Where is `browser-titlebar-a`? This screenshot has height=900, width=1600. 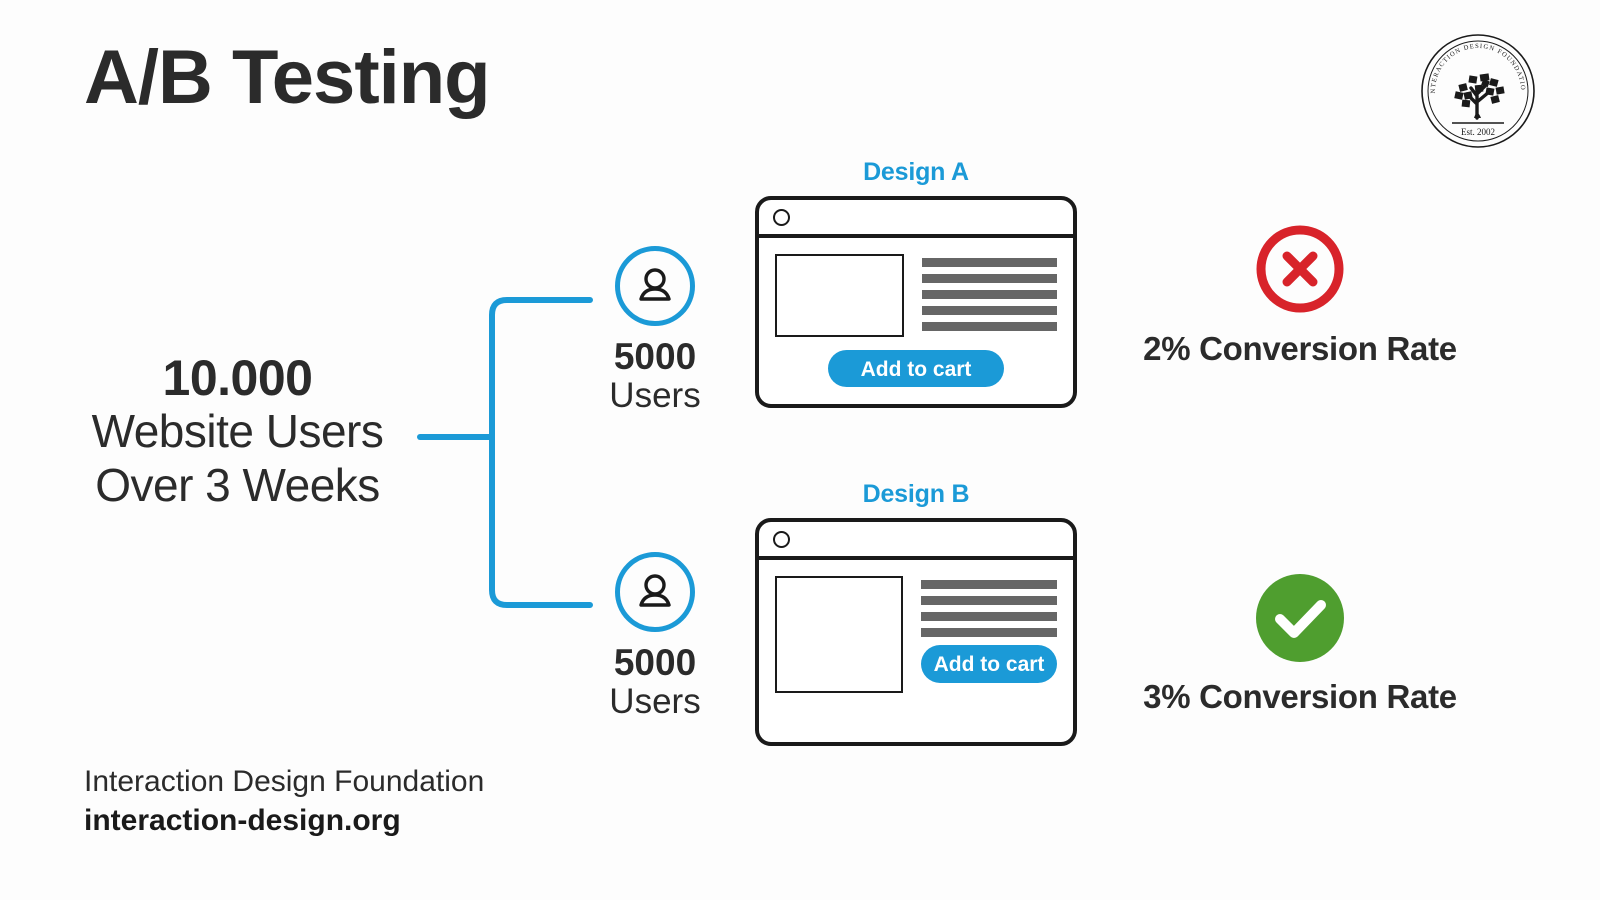
browser-titlebar-a is located at coordinates (916, 219).